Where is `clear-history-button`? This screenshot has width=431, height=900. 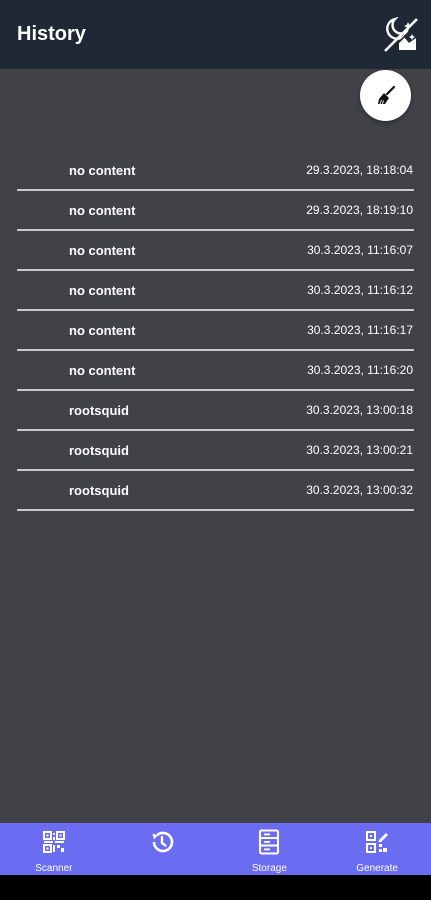
clear-history-button is located at coordinates (385, 95).